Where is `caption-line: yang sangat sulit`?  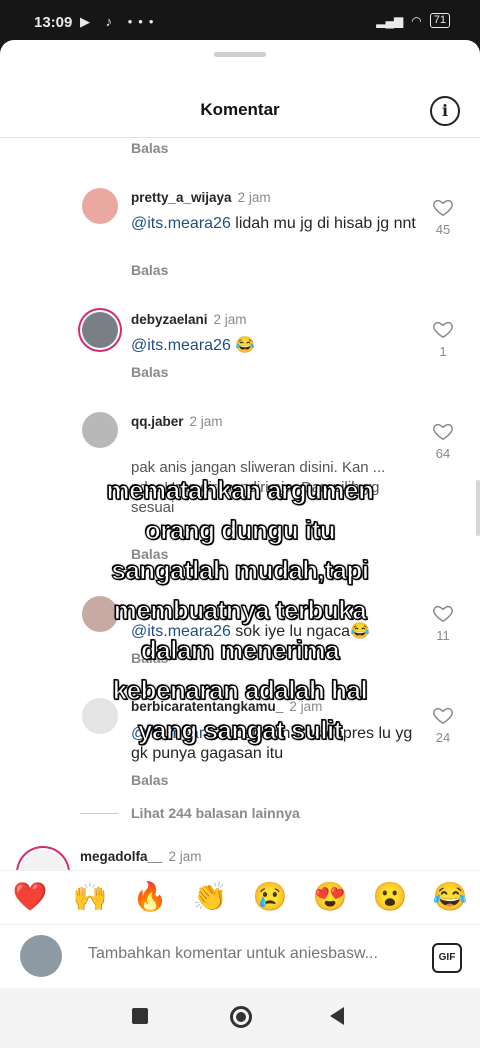
caption-line: yang sangat sulit is located at coordinates (240, 729).